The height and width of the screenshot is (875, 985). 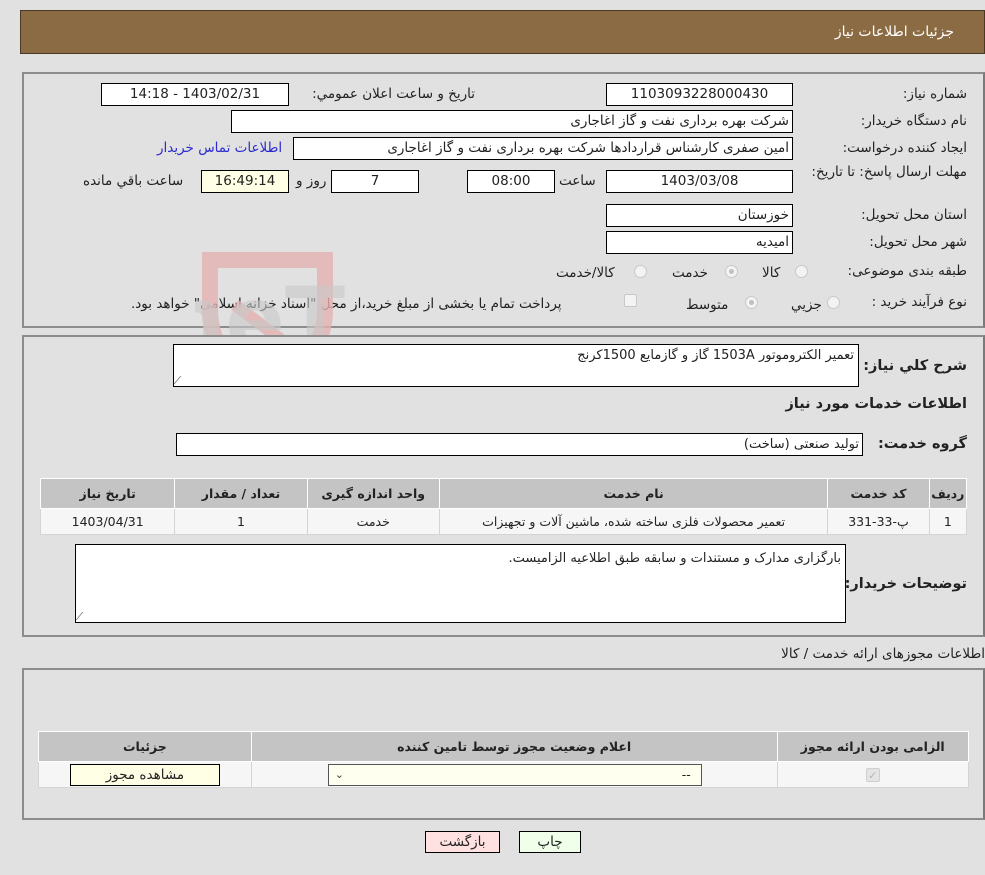 I want to click on category-radio-service, so click(x=731, y=271).